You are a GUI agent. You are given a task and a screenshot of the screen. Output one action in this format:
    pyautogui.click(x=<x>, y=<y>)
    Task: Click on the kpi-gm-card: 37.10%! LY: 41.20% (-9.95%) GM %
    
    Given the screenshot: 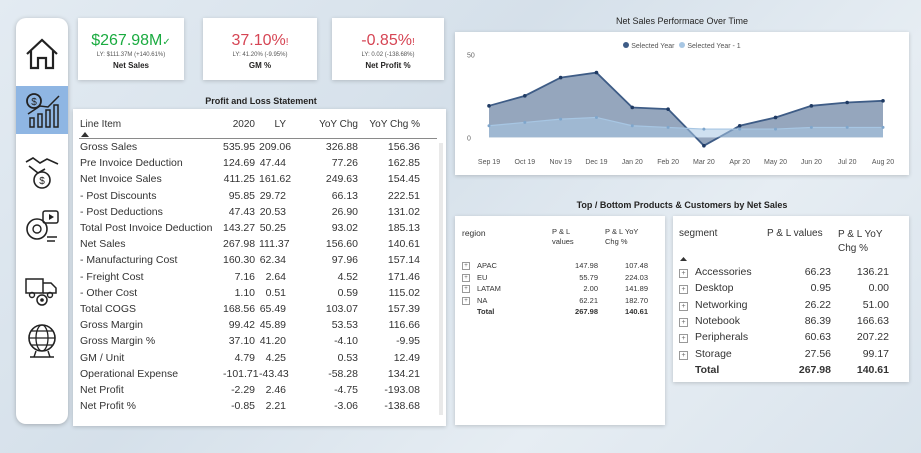 What is the action you would take?
    pyautogui.click(x=260, y=49)
    